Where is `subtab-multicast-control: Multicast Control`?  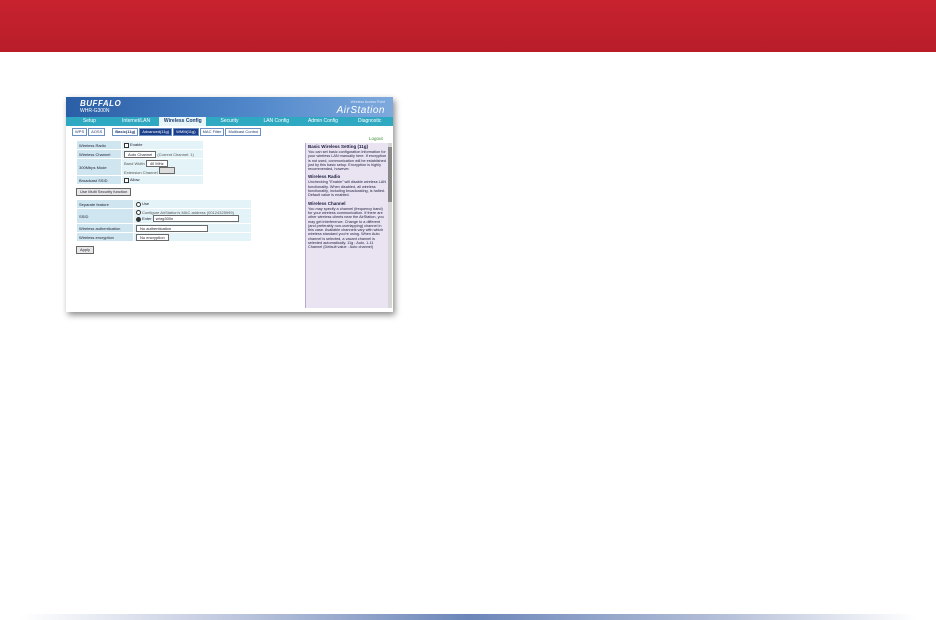
subtab-multicast-control: Multicast Control is located at coordinates (243, 132).